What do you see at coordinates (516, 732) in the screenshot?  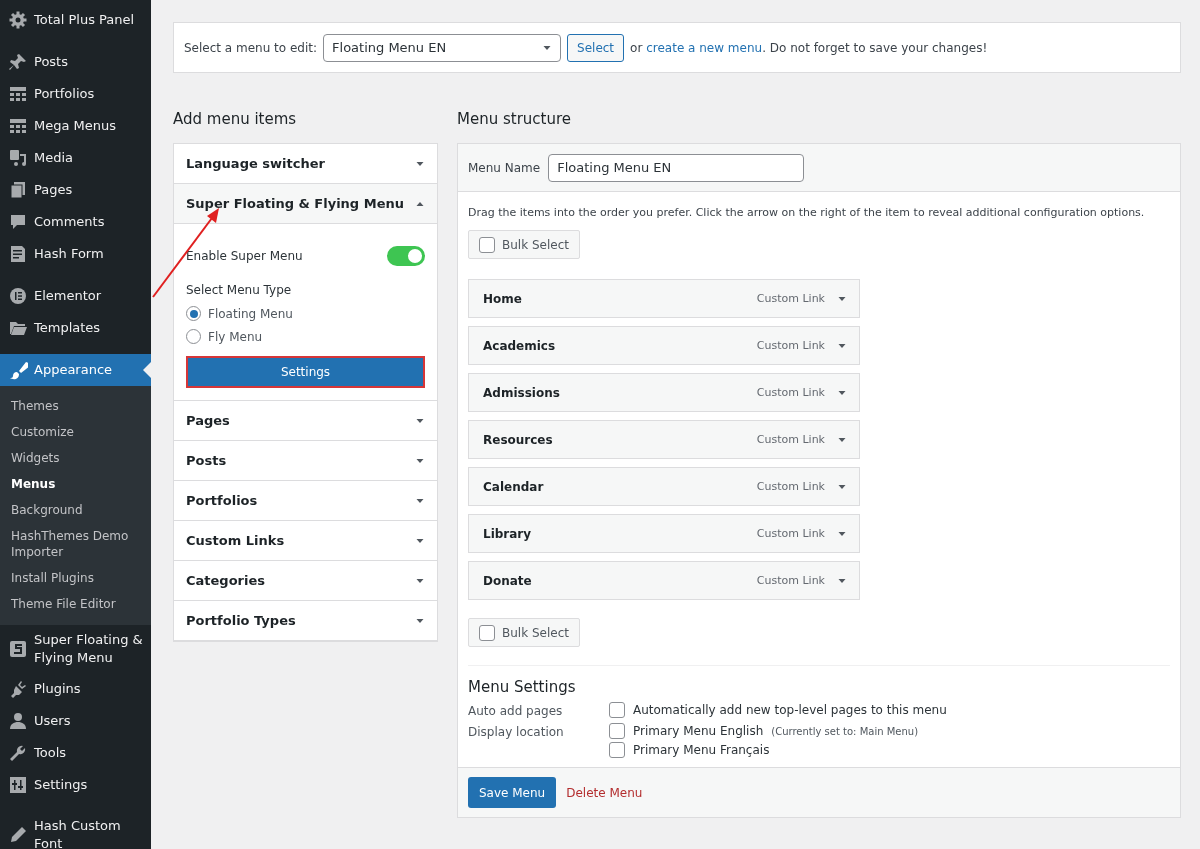 I see `field-label: Display location` at bounding box center [516, 732].